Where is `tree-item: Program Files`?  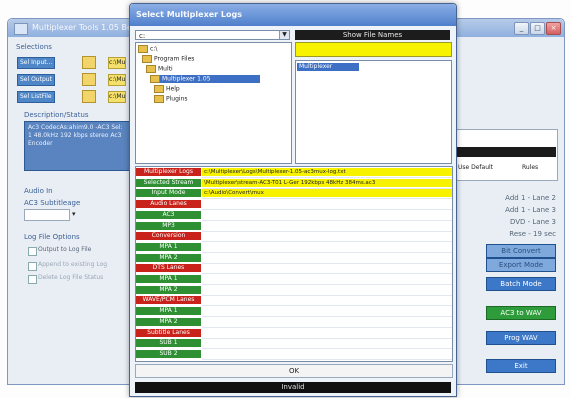
tree-item: Program Files is located at coordinates (168, 59).